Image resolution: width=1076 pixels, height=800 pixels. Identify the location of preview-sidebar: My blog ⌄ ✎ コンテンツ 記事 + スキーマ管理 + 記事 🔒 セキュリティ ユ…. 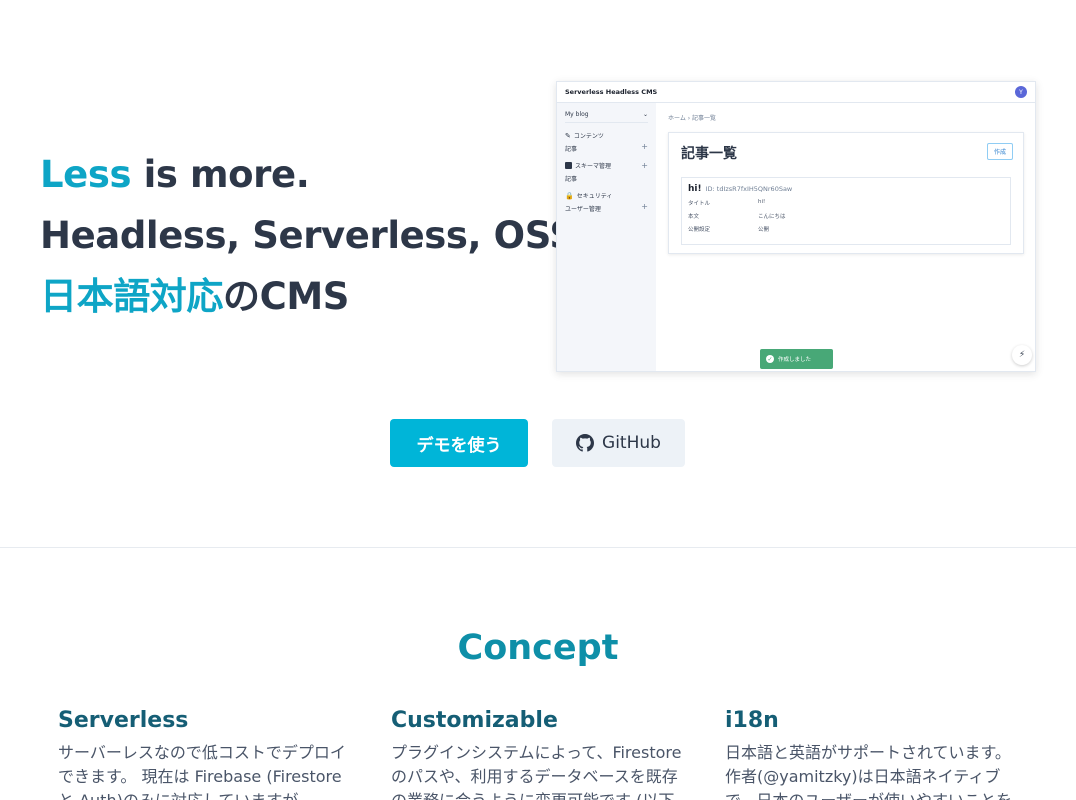
(606, 237).